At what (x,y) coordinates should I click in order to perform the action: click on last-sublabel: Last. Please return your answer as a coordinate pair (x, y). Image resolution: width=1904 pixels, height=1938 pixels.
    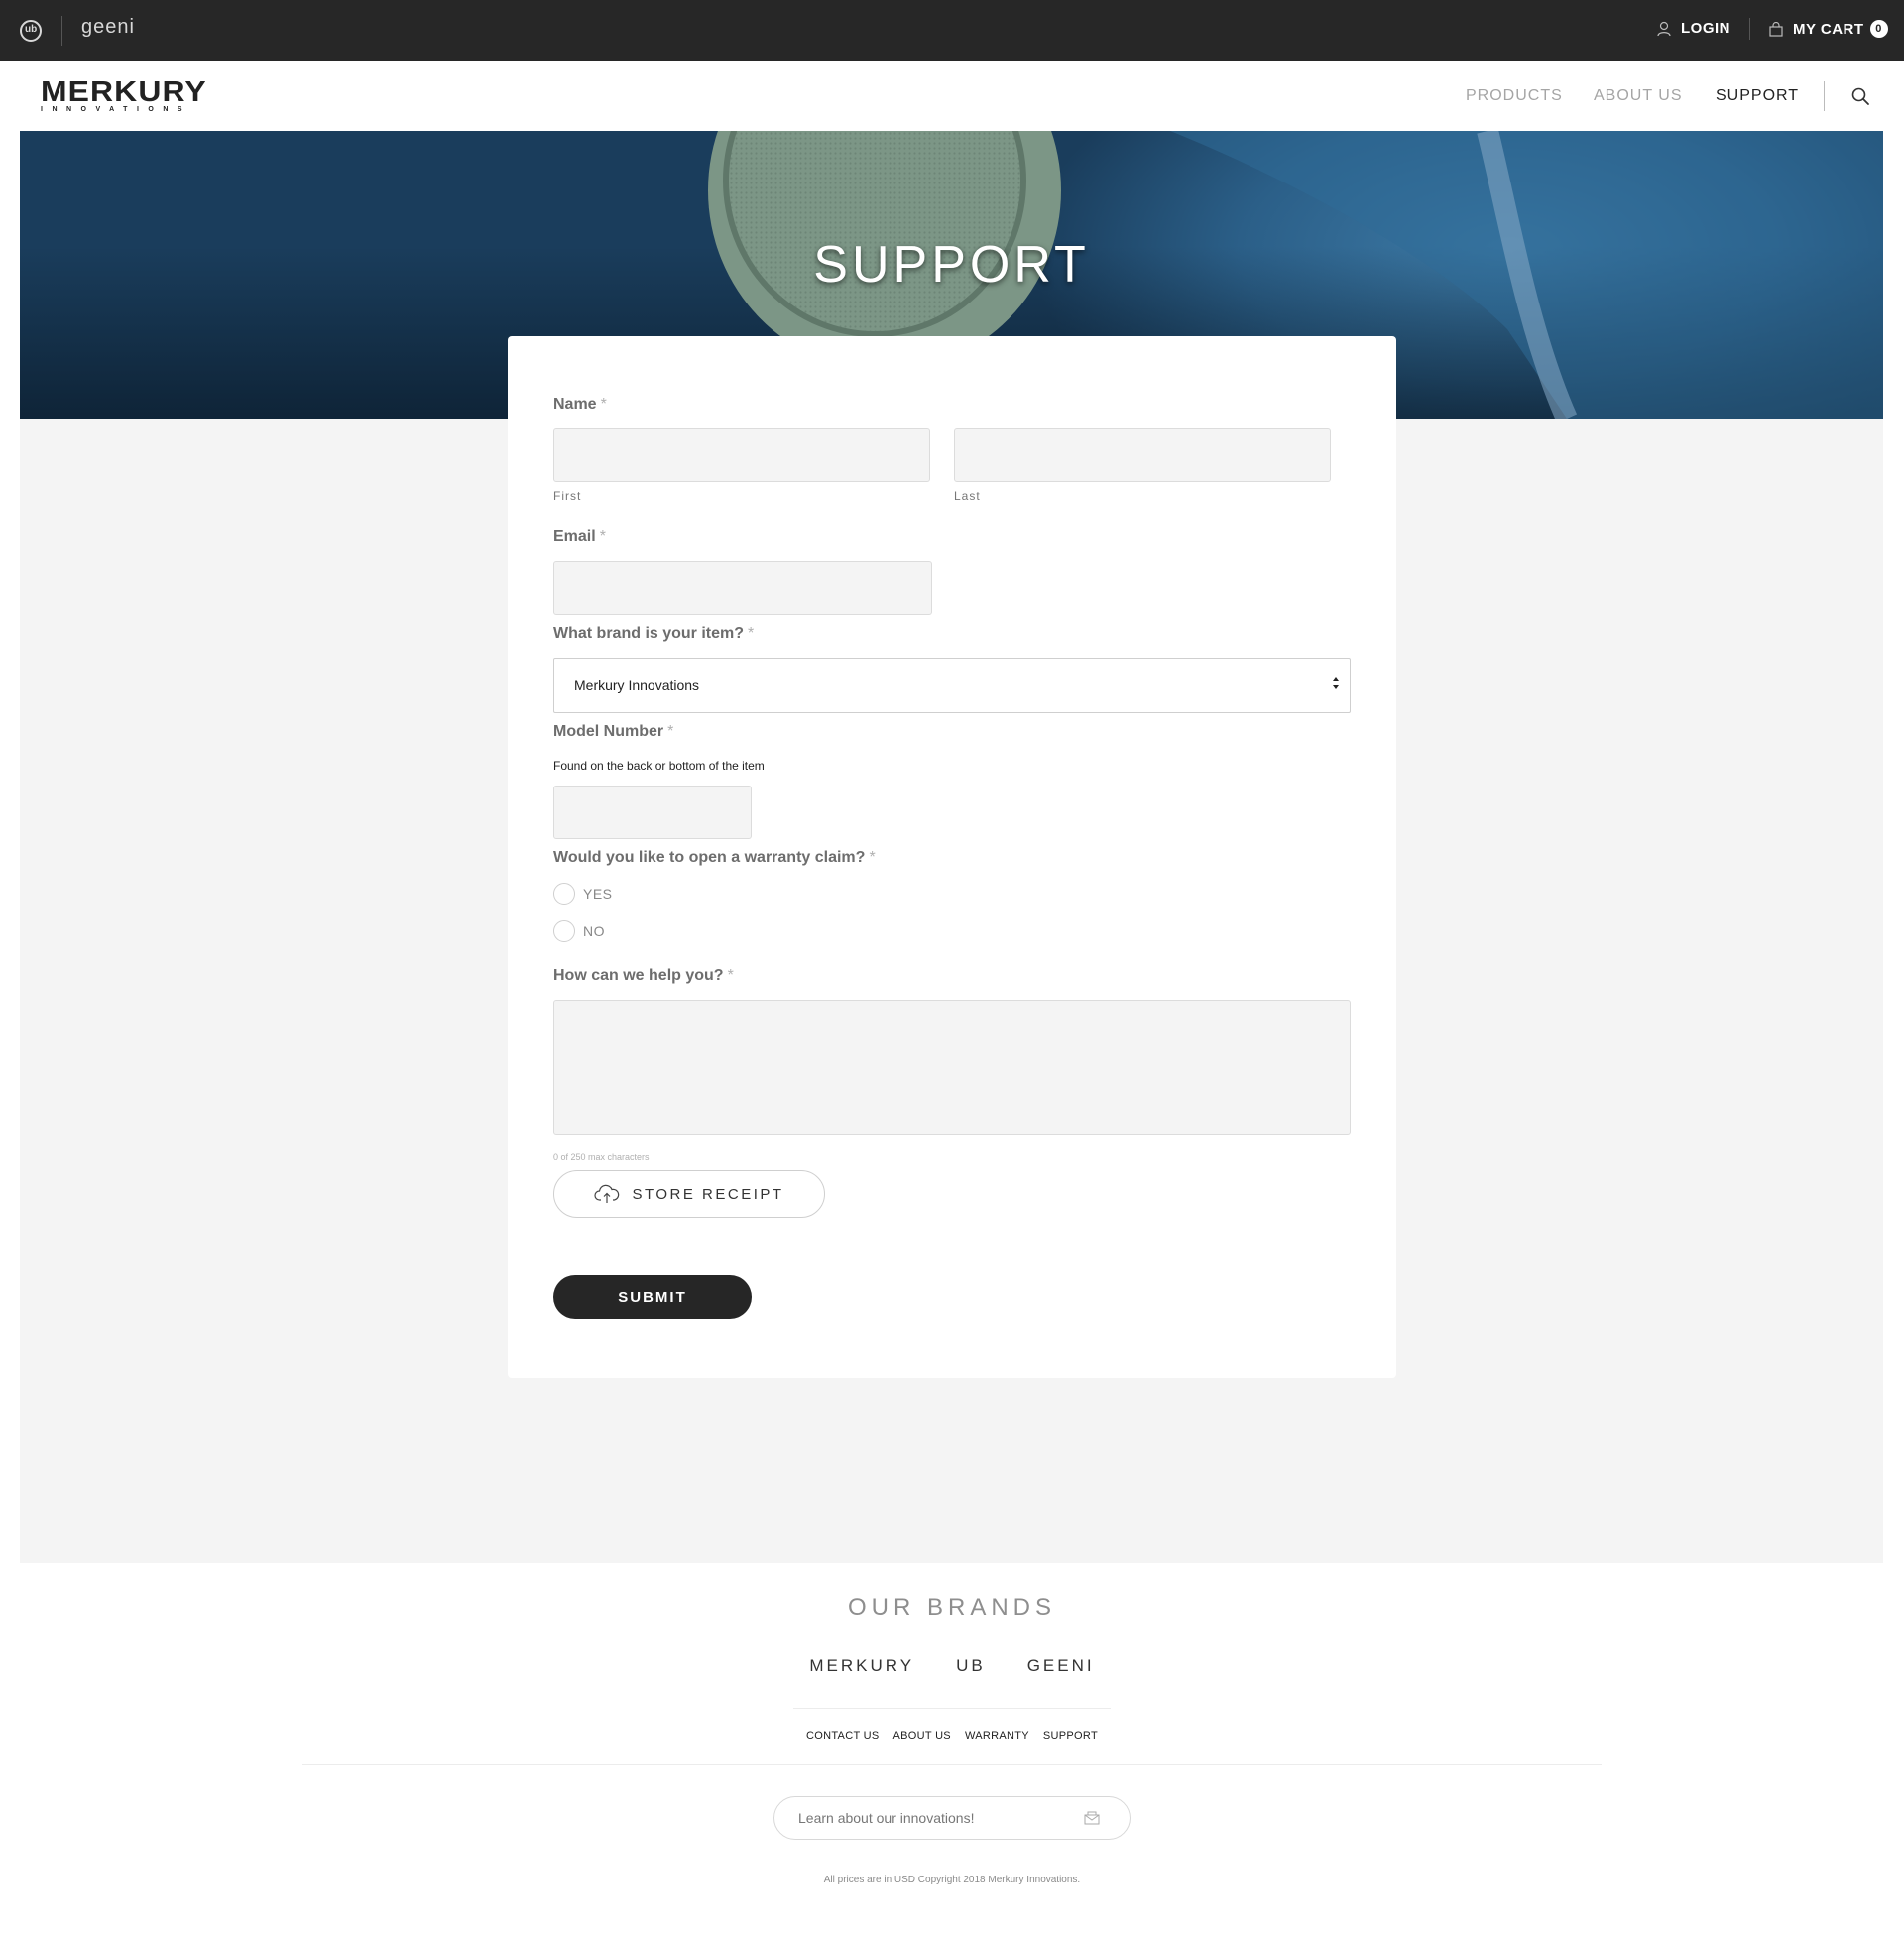
    Looking at the image, I should click on (967, 496).